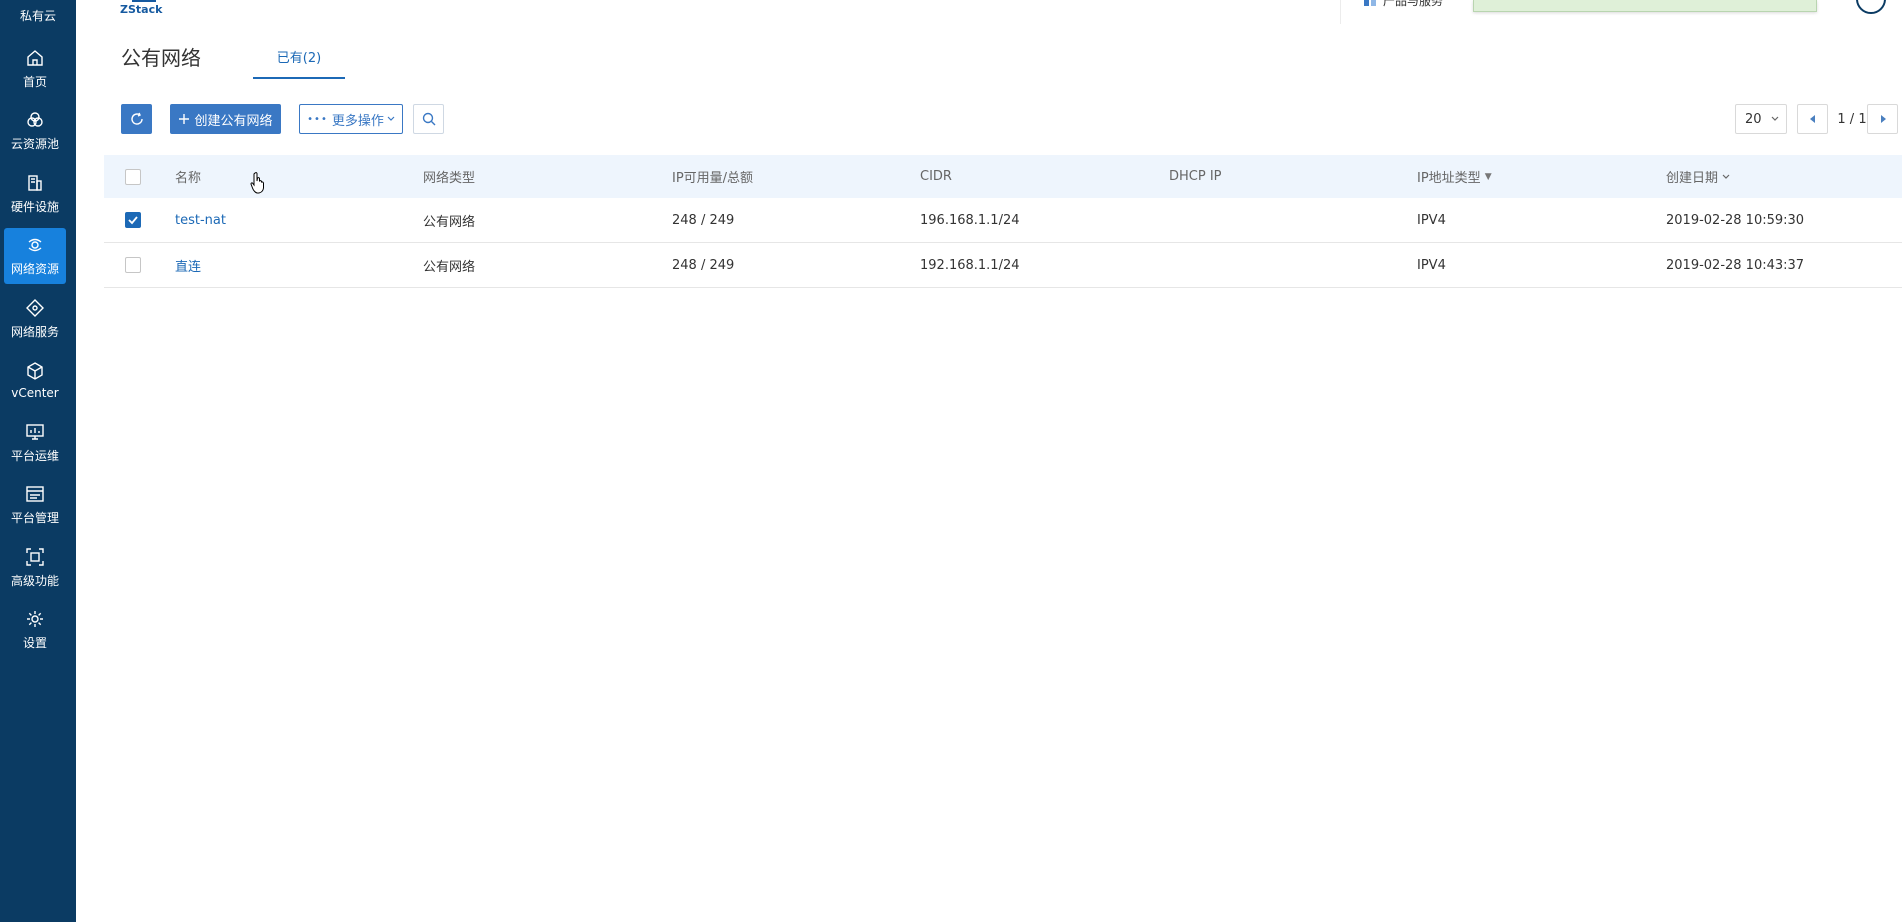 This screenshot has width=1902, height=922. I want to click on create-button-label: 创建公有网络, so click(233, 121).